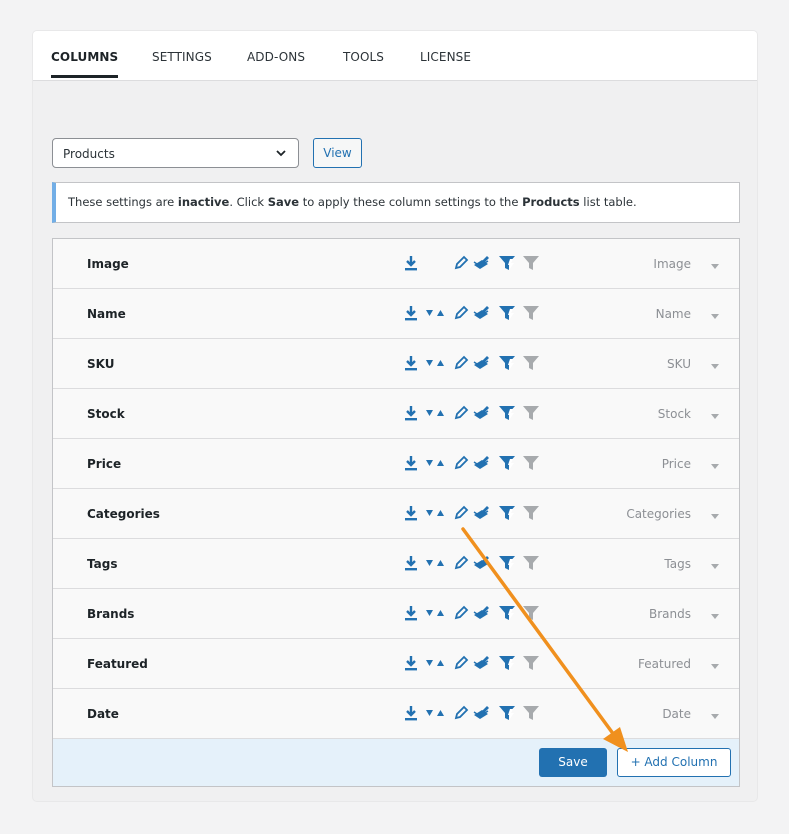 Image resolution: width=789 pixels, height=834 pixels. I want to click on notice-text: These settings are, so click(123, 202).